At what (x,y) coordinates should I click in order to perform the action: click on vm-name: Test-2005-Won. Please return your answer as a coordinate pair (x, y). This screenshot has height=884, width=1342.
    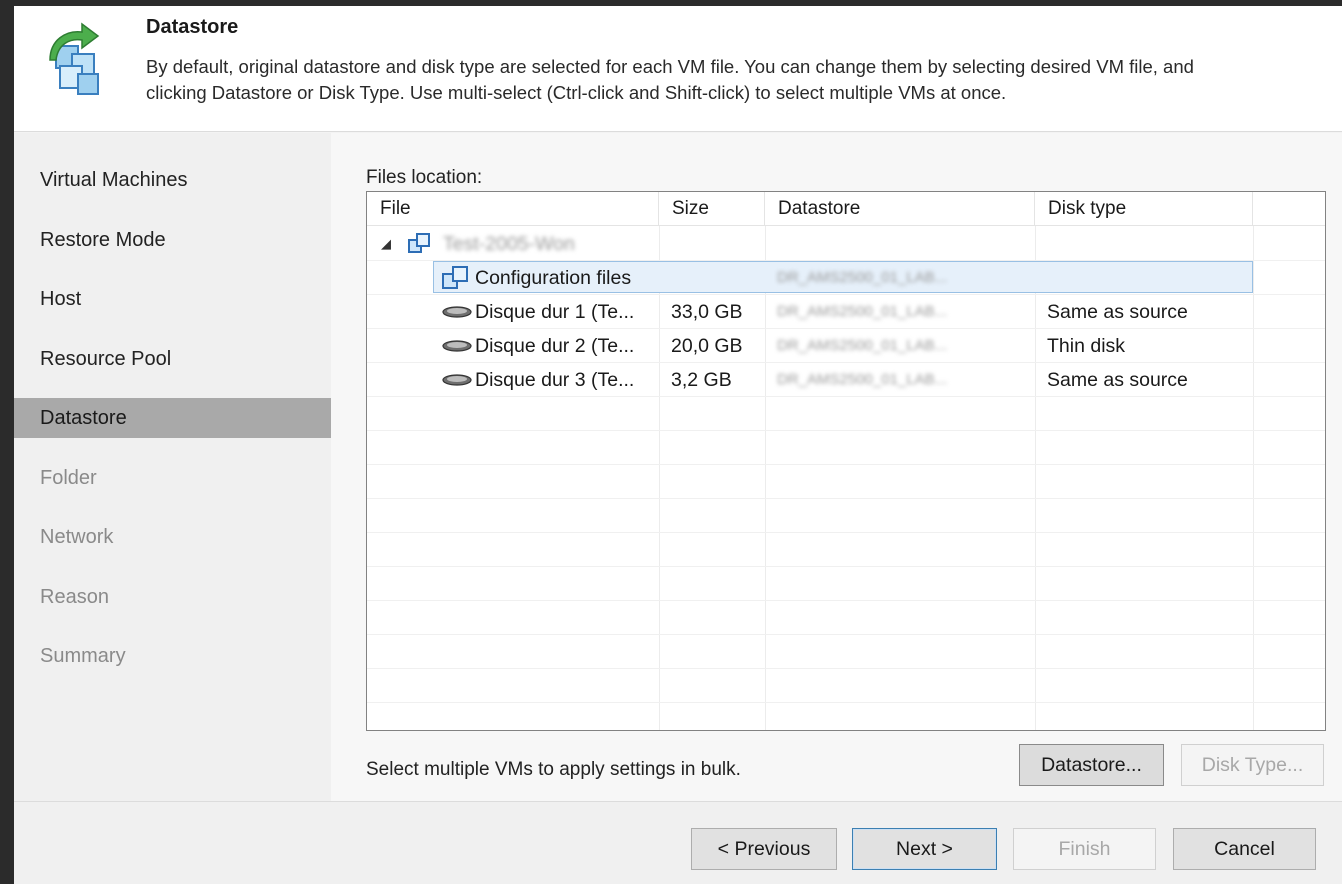
    Looking at the image, I should click on (509, 244).